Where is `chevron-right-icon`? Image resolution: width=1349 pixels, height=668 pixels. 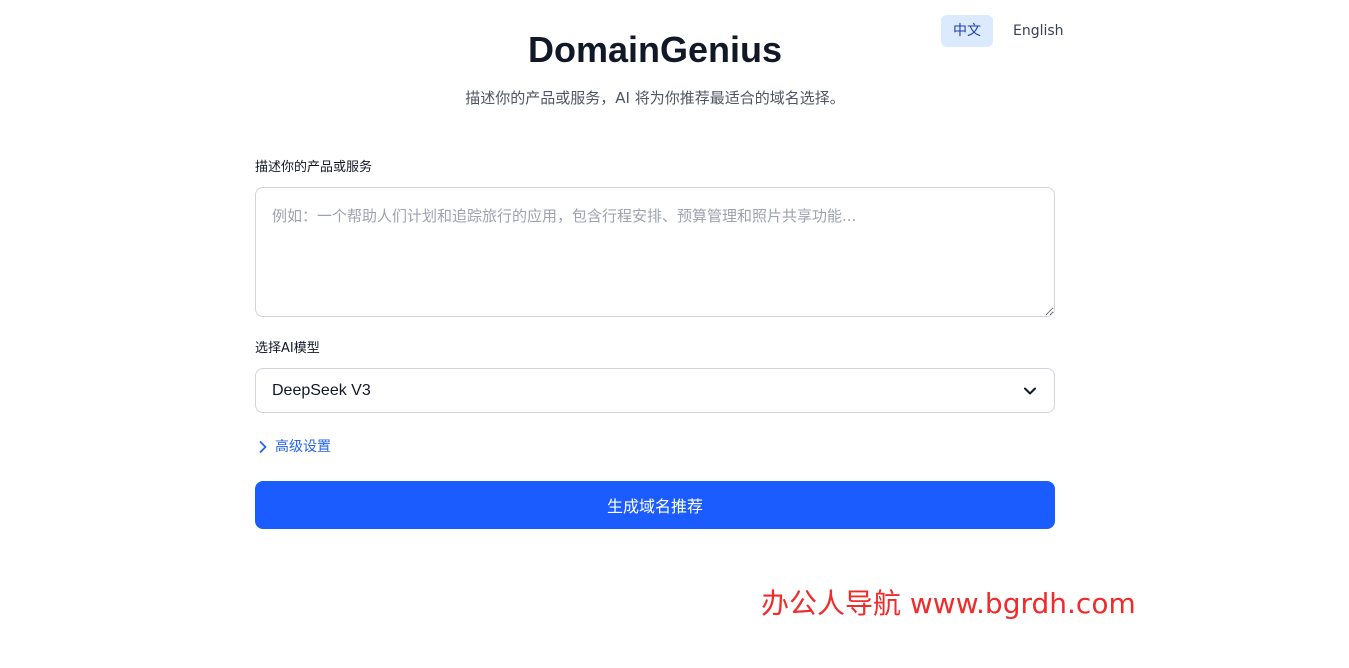 chevron-right-icon is located at coordinates (263, 447).